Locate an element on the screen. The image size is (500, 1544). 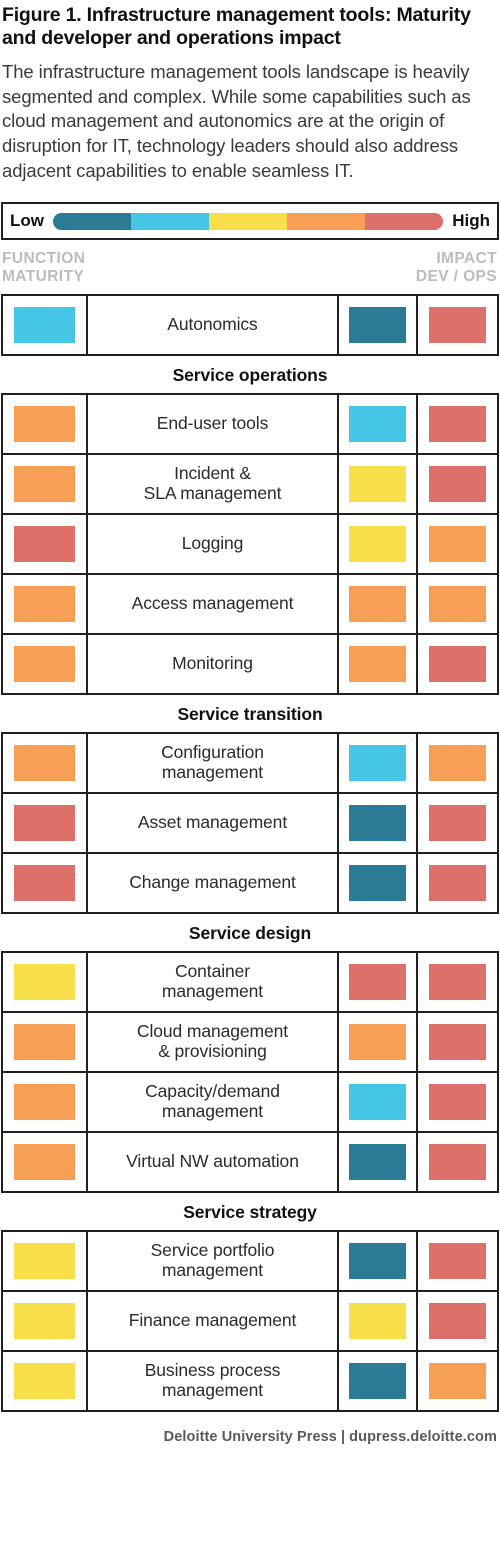
table-row: Virtual NW automation is located at coordinates (250, 1162).